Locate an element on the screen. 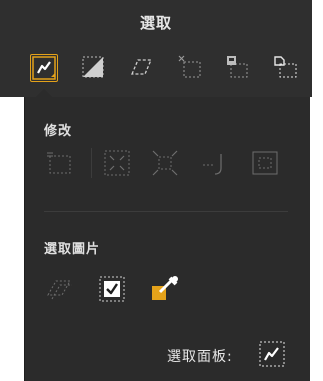 The width and height of the screenshot is (323, 381). transform-icon is located at coordinates (59, 289).